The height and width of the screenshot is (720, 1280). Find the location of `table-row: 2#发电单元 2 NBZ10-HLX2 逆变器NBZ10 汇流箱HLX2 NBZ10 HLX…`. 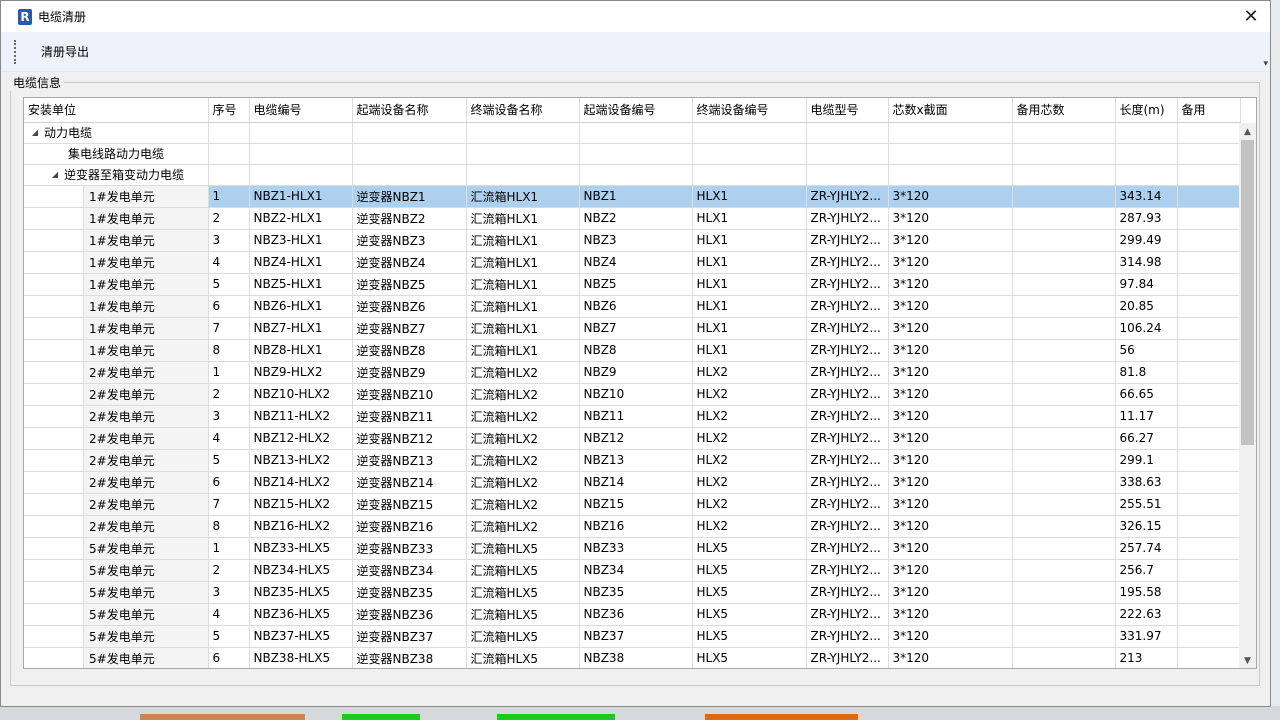

table-row: 2#发电单元 2 NBZ10-HLX2 逆变器NBZ10 汇流箱HLX2 NBZ10 HLX… is located at coordinates (632, 394).